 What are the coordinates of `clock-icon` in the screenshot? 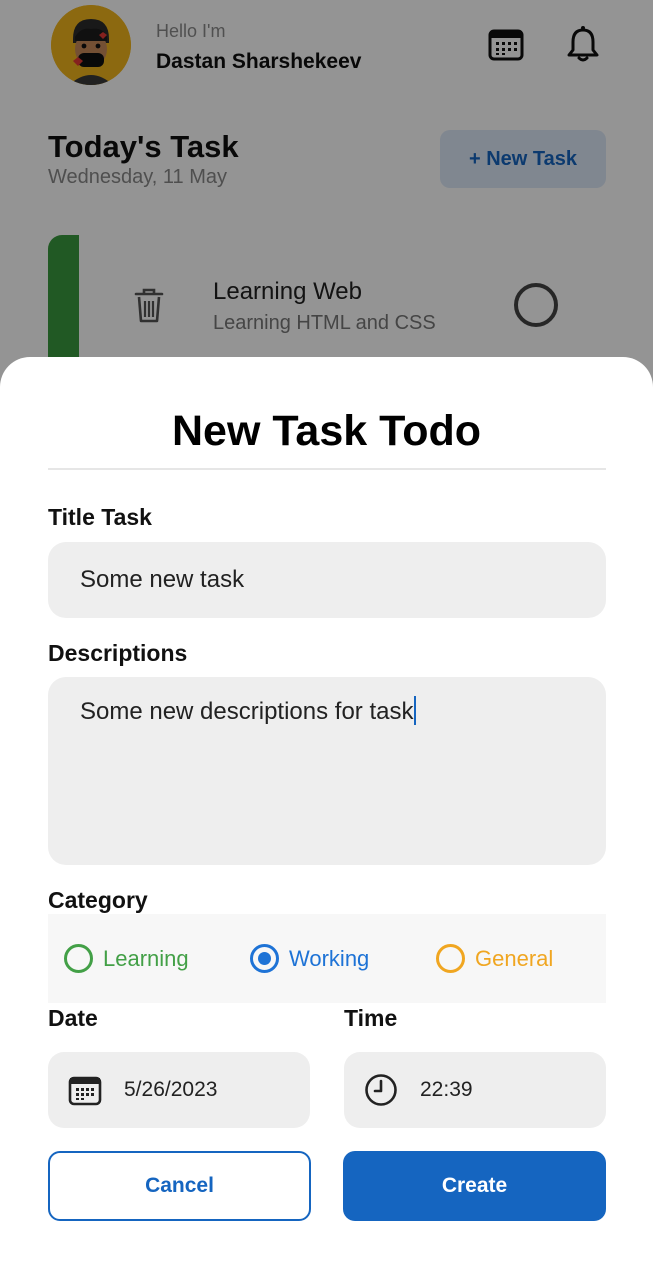 It's located at (381, 1090).